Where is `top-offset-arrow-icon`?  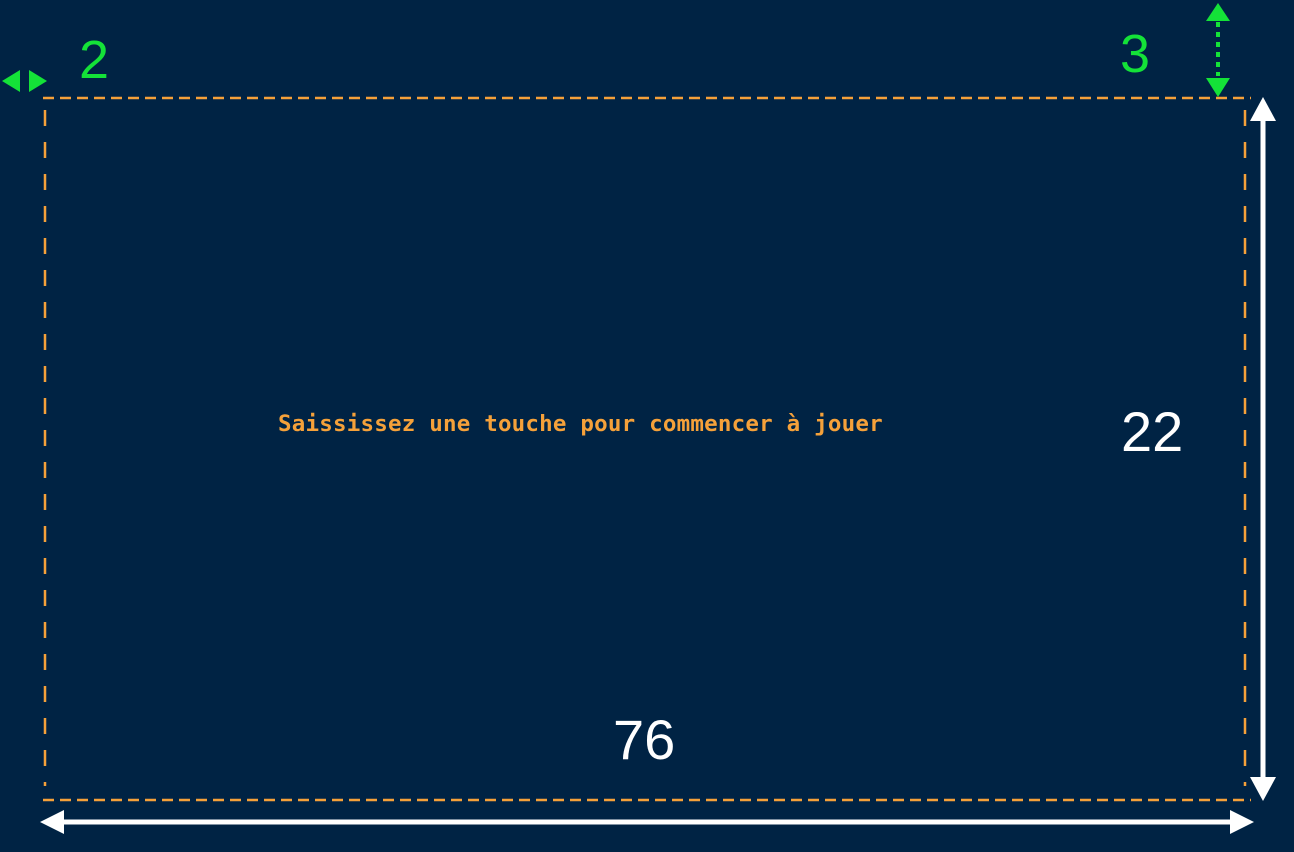
top-offset-arrow-icon is located at coordinates (1218, 50).